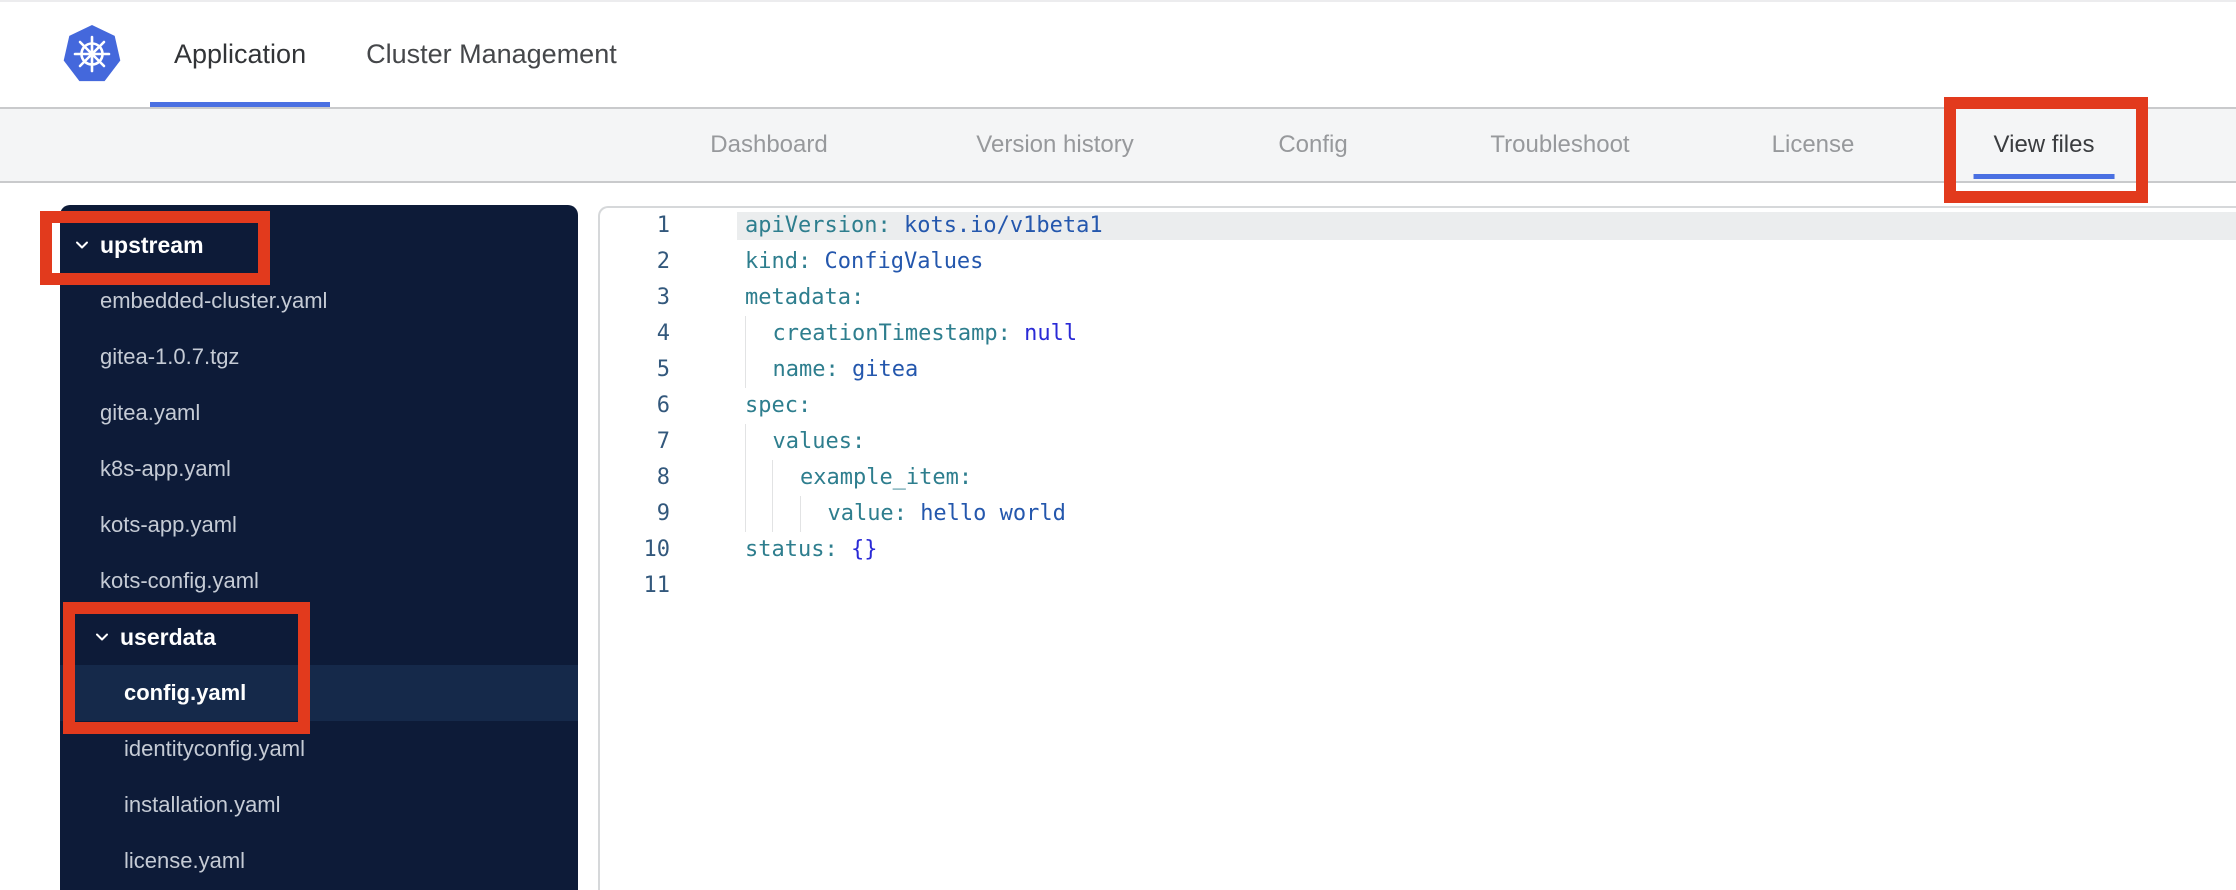  I want to click on yaml-key: creationTimestamp, so click(885, 333).